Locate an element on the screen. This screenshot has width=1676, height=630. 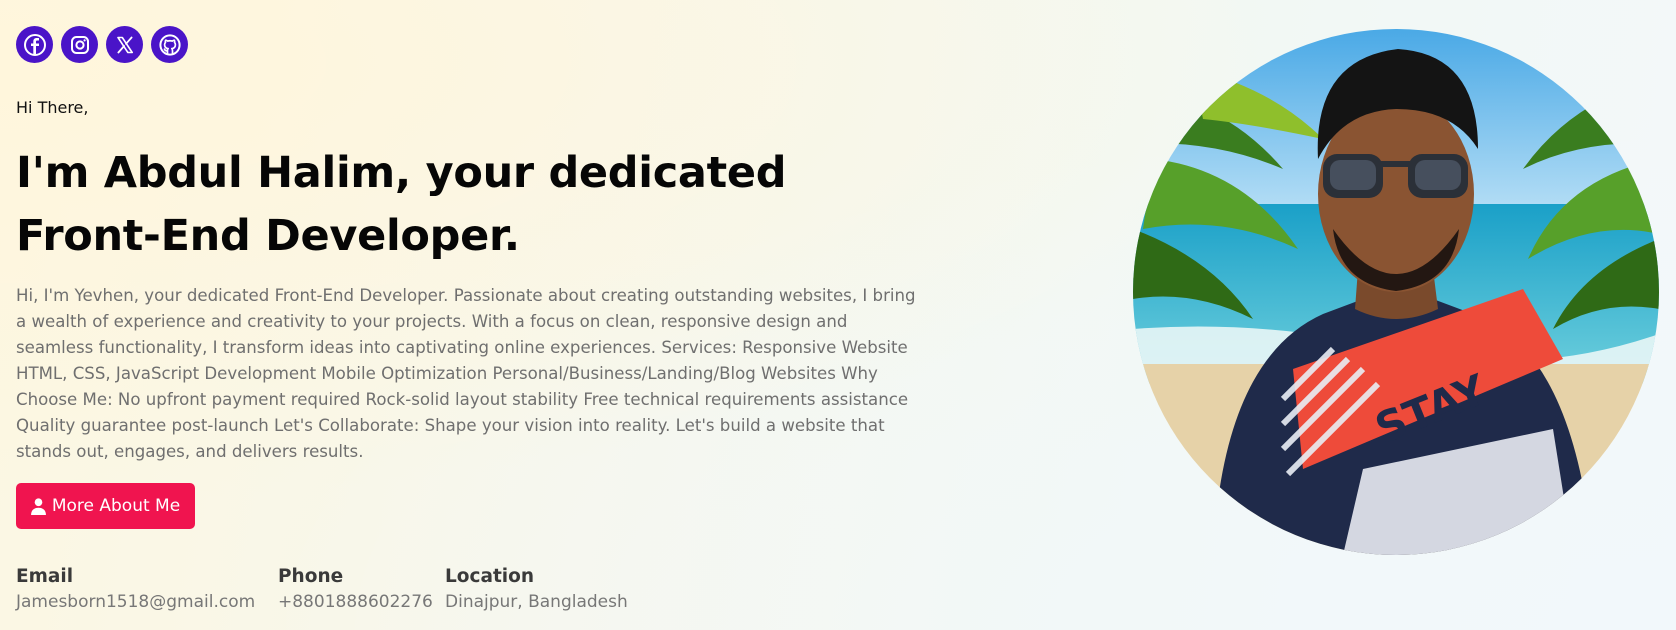
instagram-link is located at coordinates (79, 44).